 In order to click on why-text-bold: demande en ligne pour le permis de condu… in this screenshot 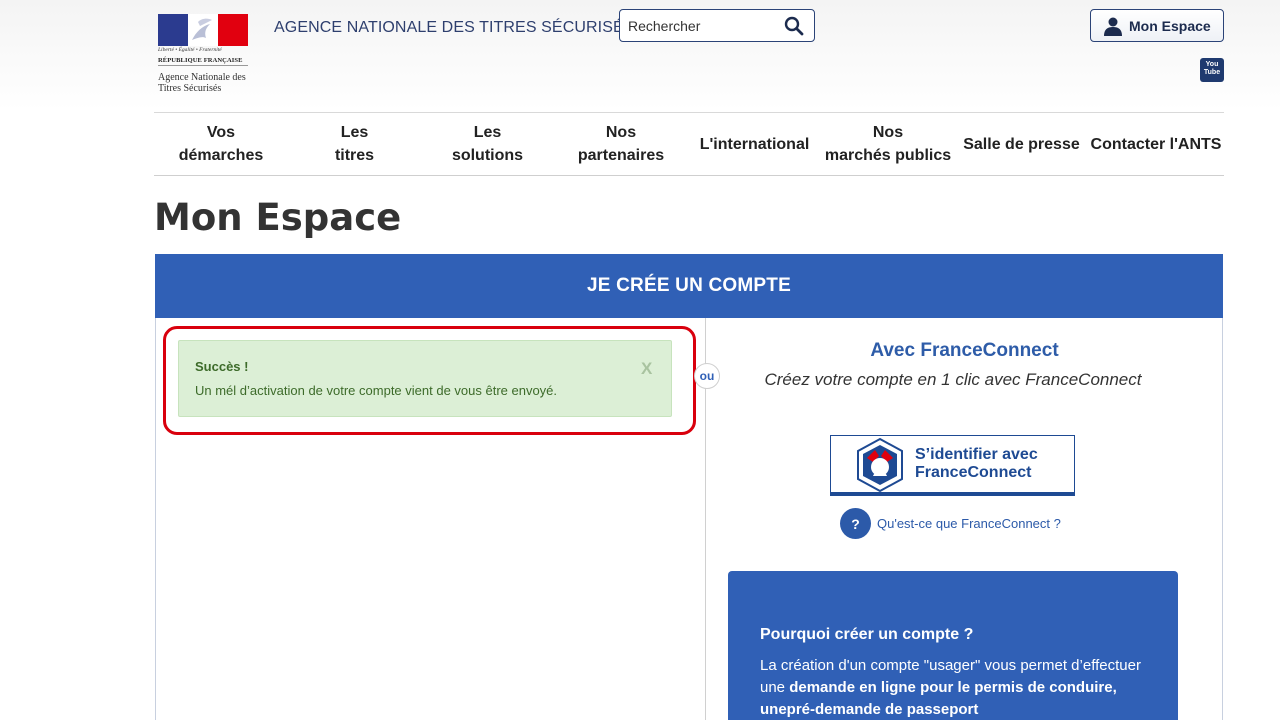, I will do `click(938, 698)`.